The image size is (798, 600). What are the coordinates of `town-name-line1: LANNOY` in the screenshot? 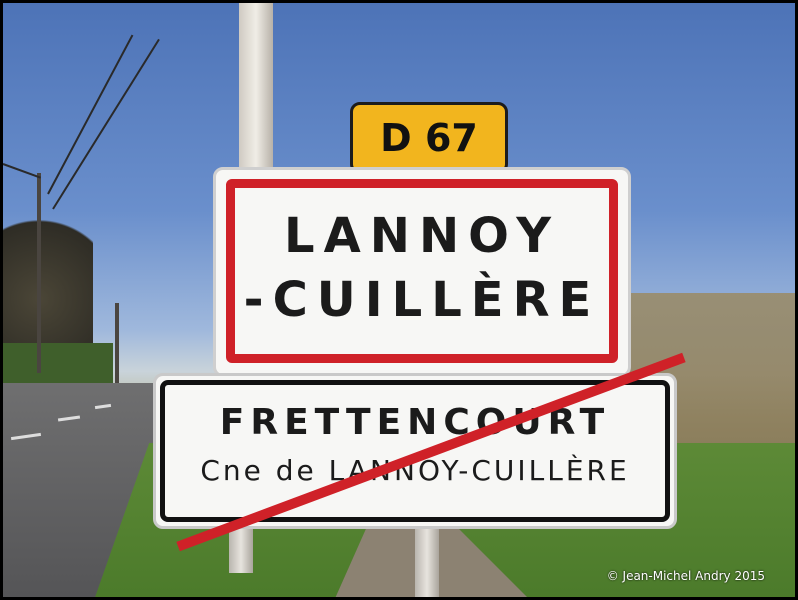 It's located at (422, 236).